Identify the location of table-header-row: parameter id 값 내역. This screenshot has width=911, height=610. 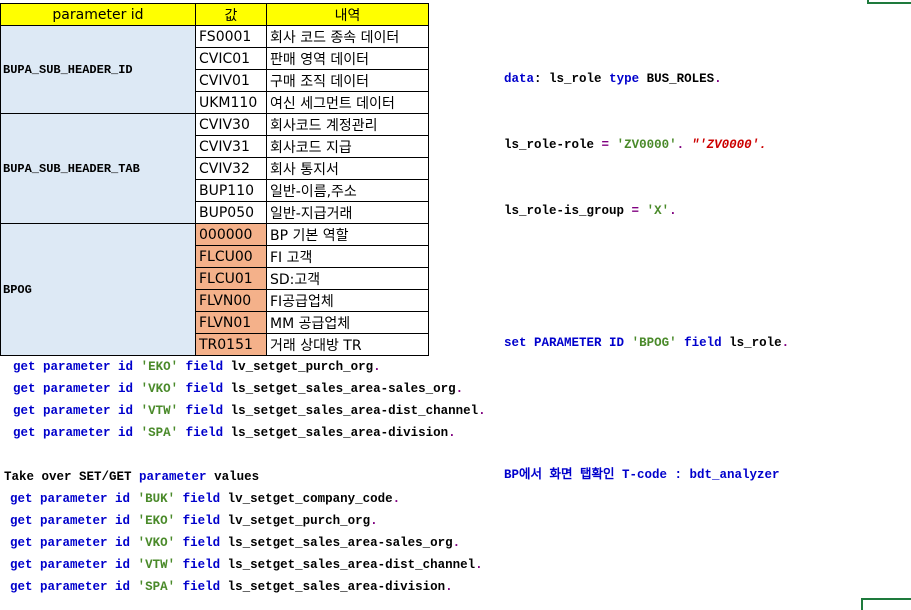
(214, 14).